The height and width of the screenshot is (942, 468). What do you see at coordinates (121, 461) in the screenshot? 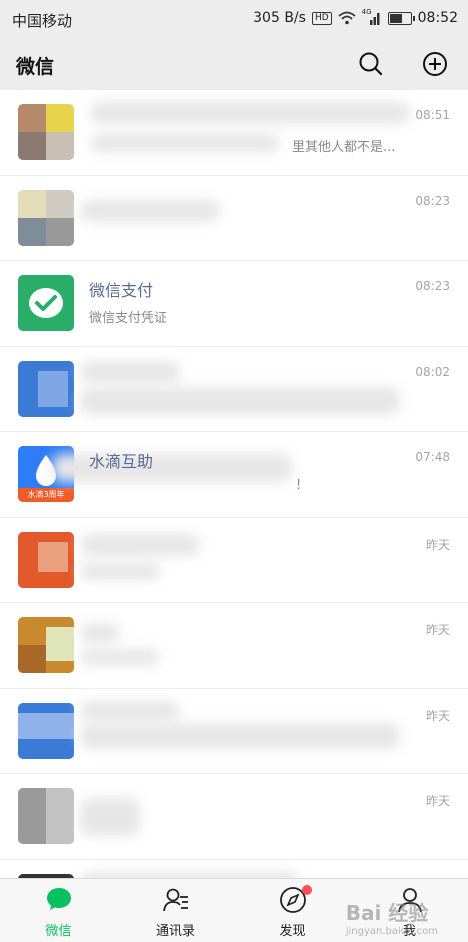
I see `chat-name: 水滴互助` at bounding box center [121, 461].